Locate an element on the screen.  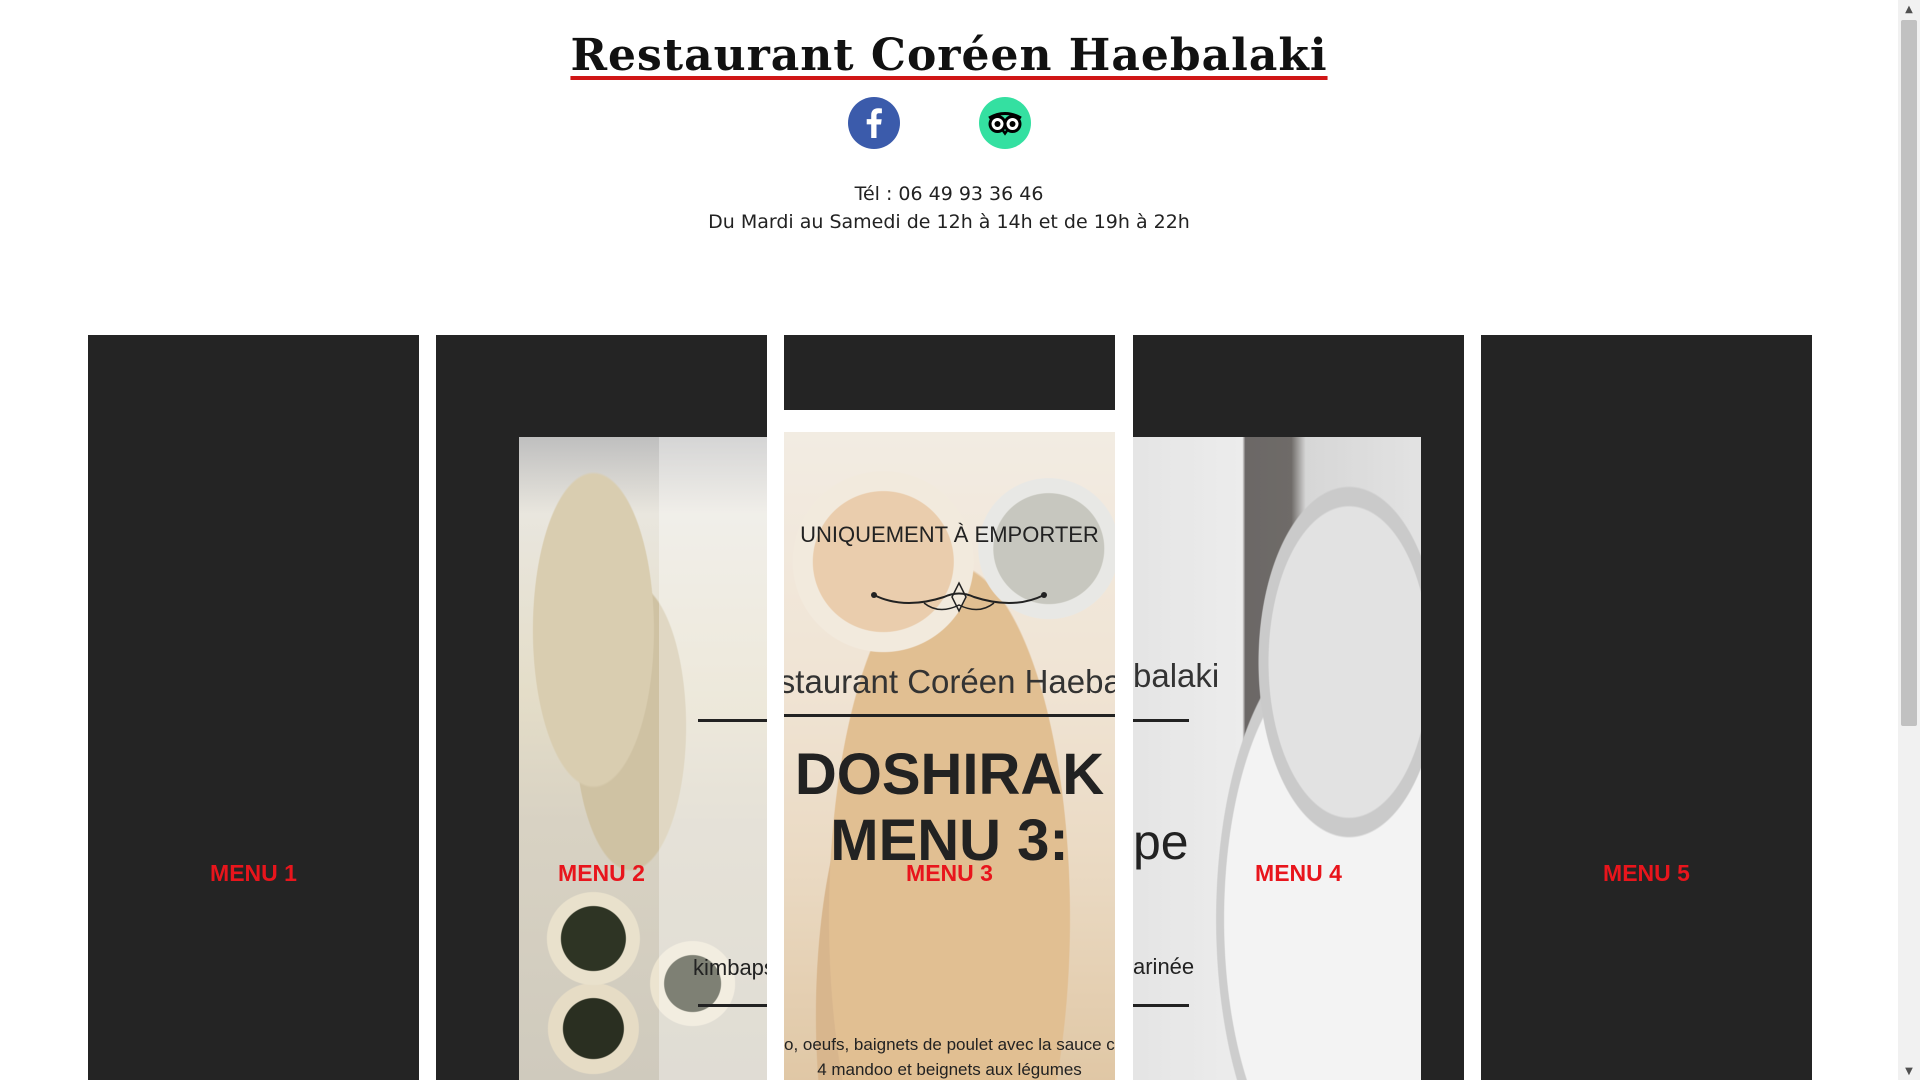
facebook-icon is located at coordinates (874, 123).